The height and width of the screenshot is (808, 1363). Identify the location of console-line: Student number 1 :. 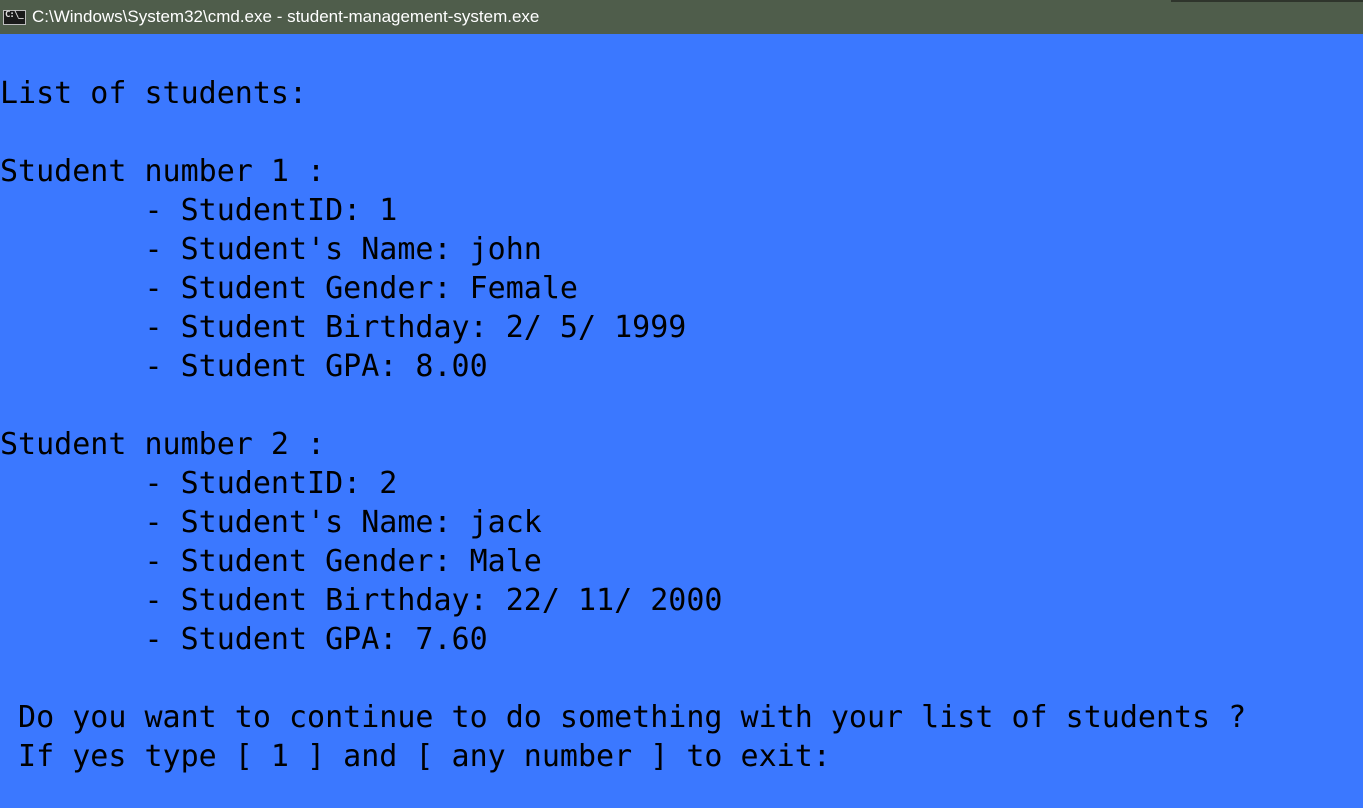
(163, 171).